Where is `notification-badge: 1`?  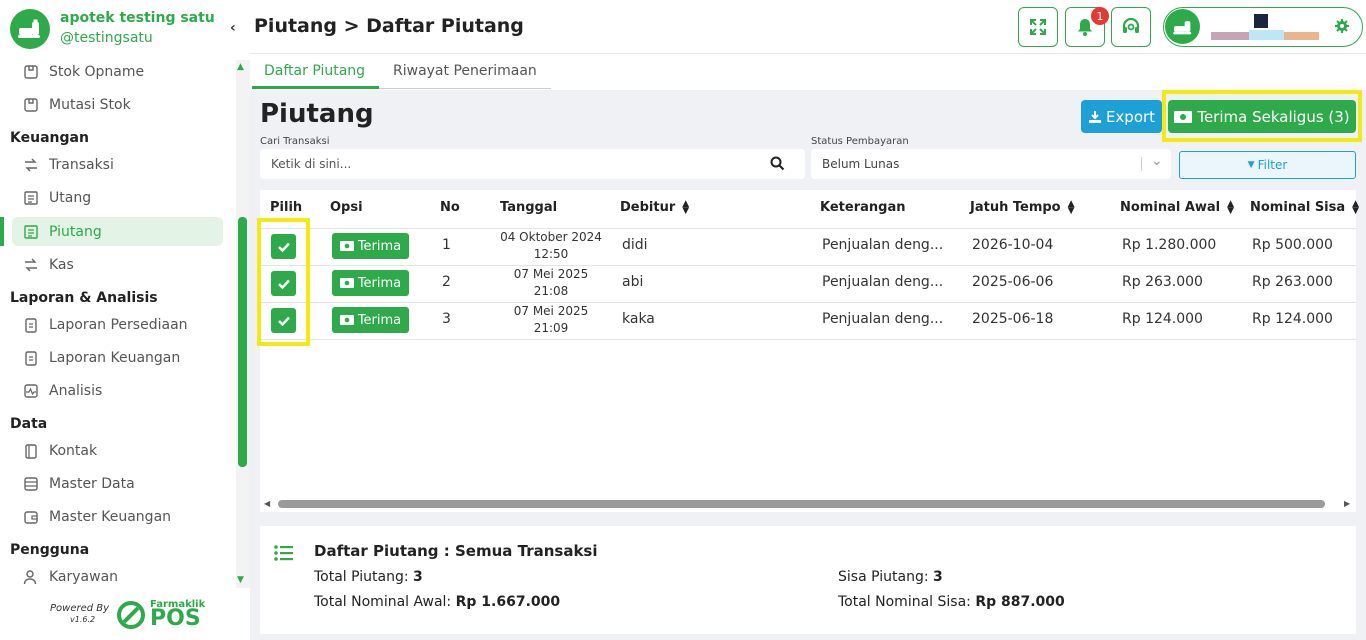 notification-badge: 1 is located at coordinates (1100, 16).